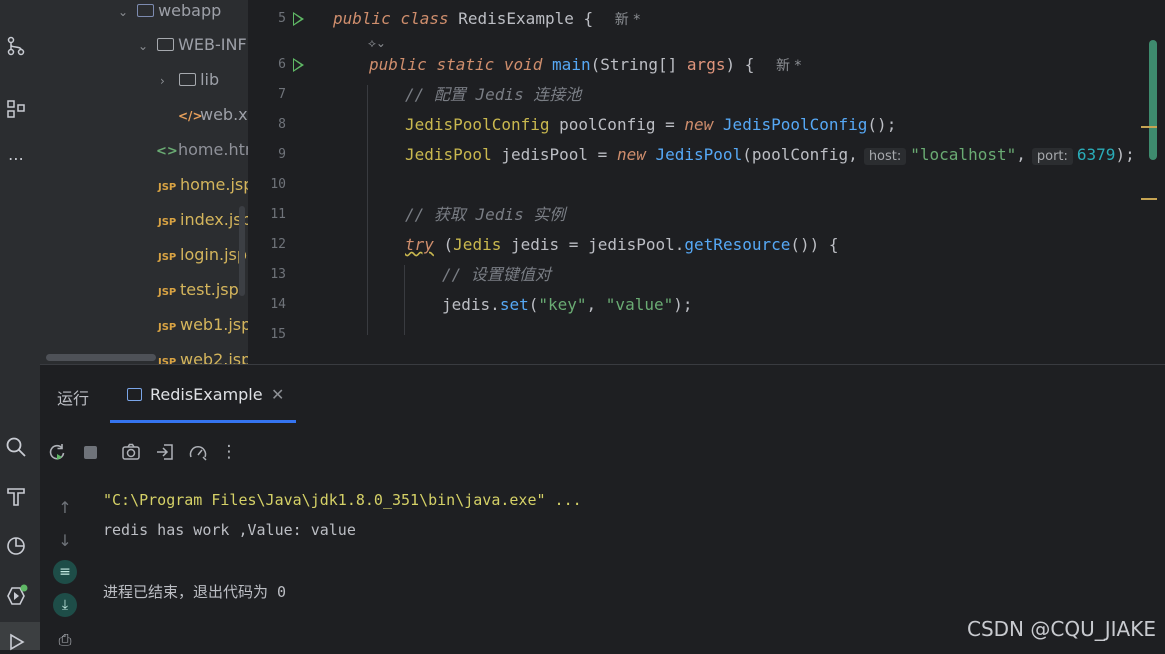 This screenshot has width=1165, height=654. I want to click on watermark: CSDN @CQU_JIAKE, so click(1061, 629).